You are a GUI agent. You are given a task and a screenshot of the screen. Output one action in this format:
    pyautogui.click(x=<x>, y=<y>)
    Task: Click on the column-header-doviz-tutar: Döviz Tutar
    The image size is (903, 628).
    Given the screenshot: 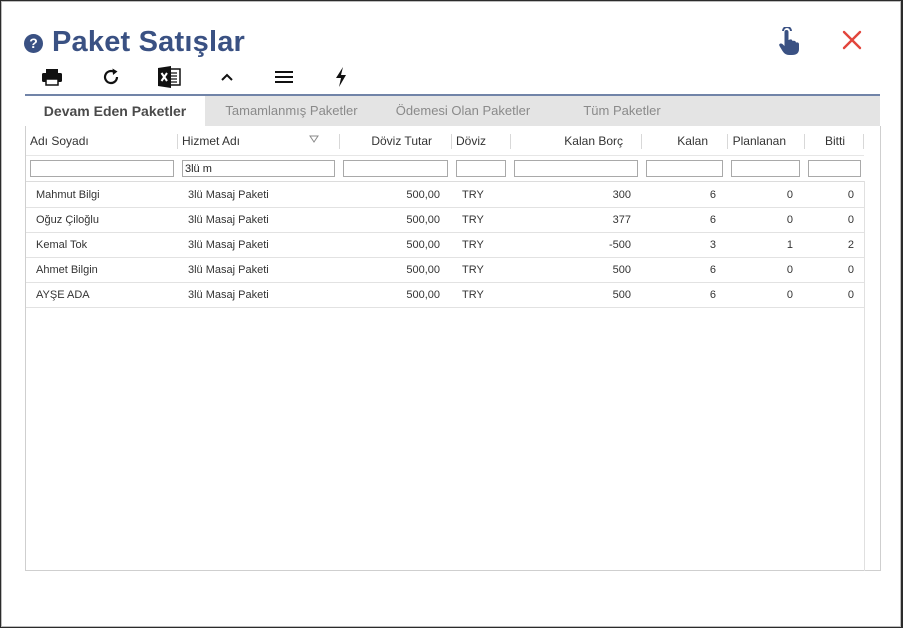 What is the action you would take?
    pyautogui.click(x=389, y=141)
    